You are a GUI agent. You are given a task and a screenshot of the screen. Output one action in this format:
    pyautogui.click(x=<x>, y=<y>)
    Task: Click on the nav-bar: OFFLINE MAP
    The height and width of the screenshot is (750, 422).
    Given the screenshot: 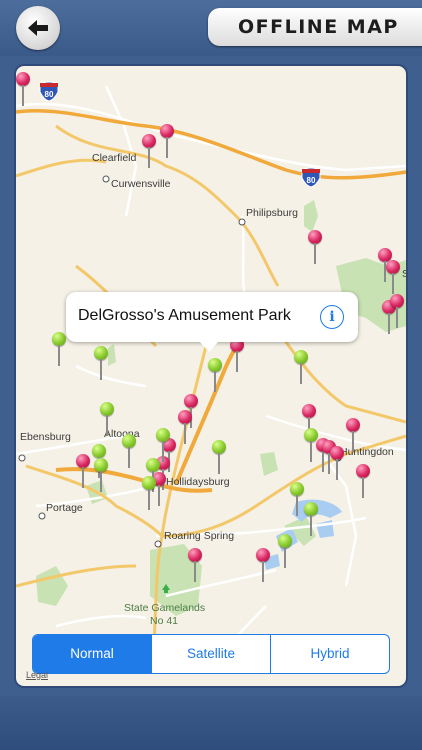 What is the action you would take?
    pyautogui.click(x=211, y=28)
    